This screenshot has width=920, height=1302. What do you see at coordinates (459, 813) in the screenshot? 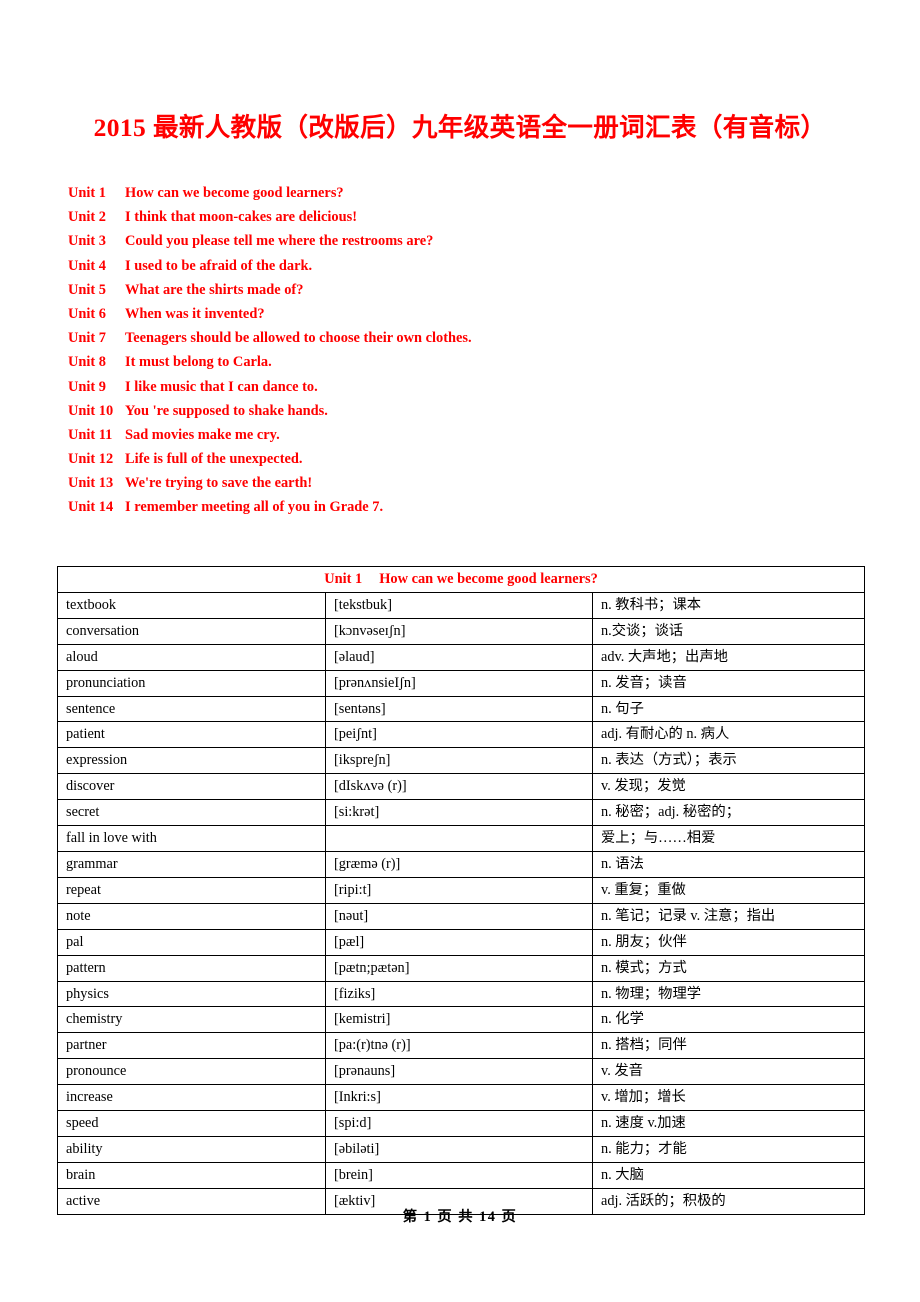
I see `cell-pronunciation: [si:krət]` at bounding box center [459, 813].